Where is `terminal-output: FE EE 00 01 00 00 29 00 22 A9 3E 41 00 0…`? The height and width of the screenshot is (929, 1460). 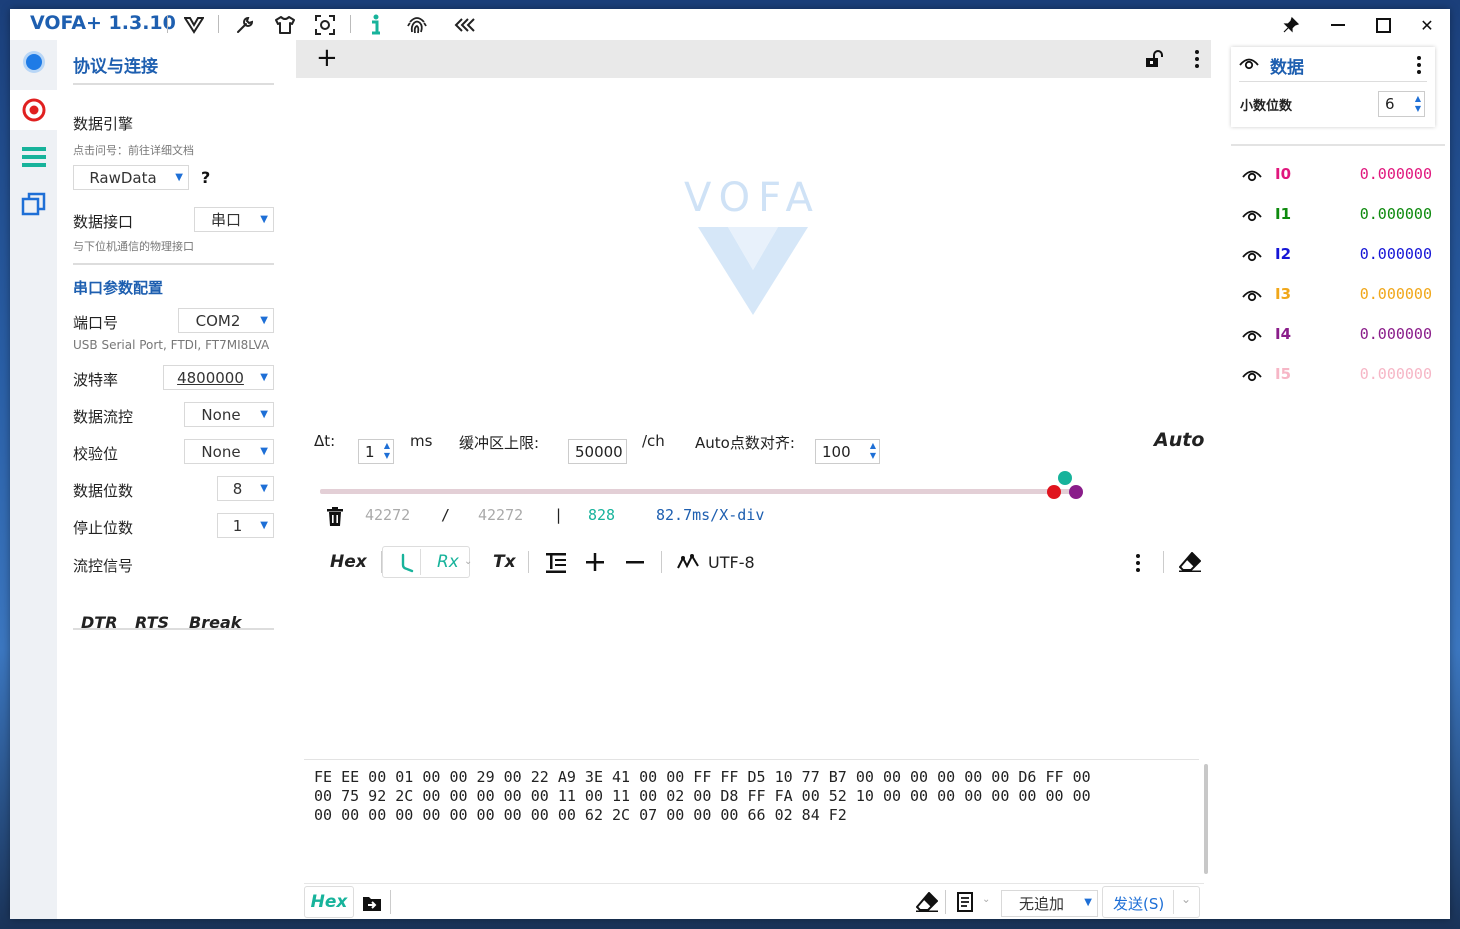 terminal-output: FE EE 00 01 00 00 29 00 22 A9 3E 41 00 0… is located at coordinates (751, 817).